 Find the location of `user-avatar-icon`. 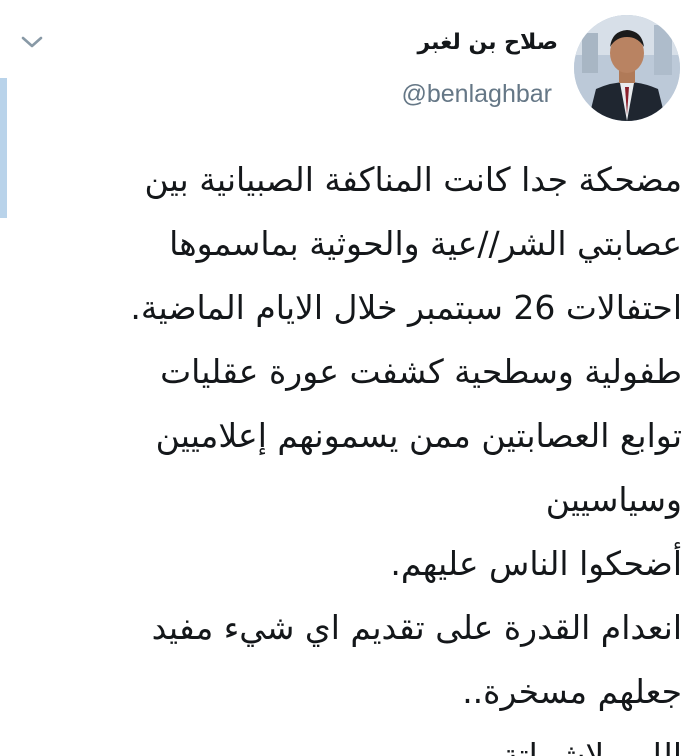

user-avatar-icon is located at coordinates (627, 68).